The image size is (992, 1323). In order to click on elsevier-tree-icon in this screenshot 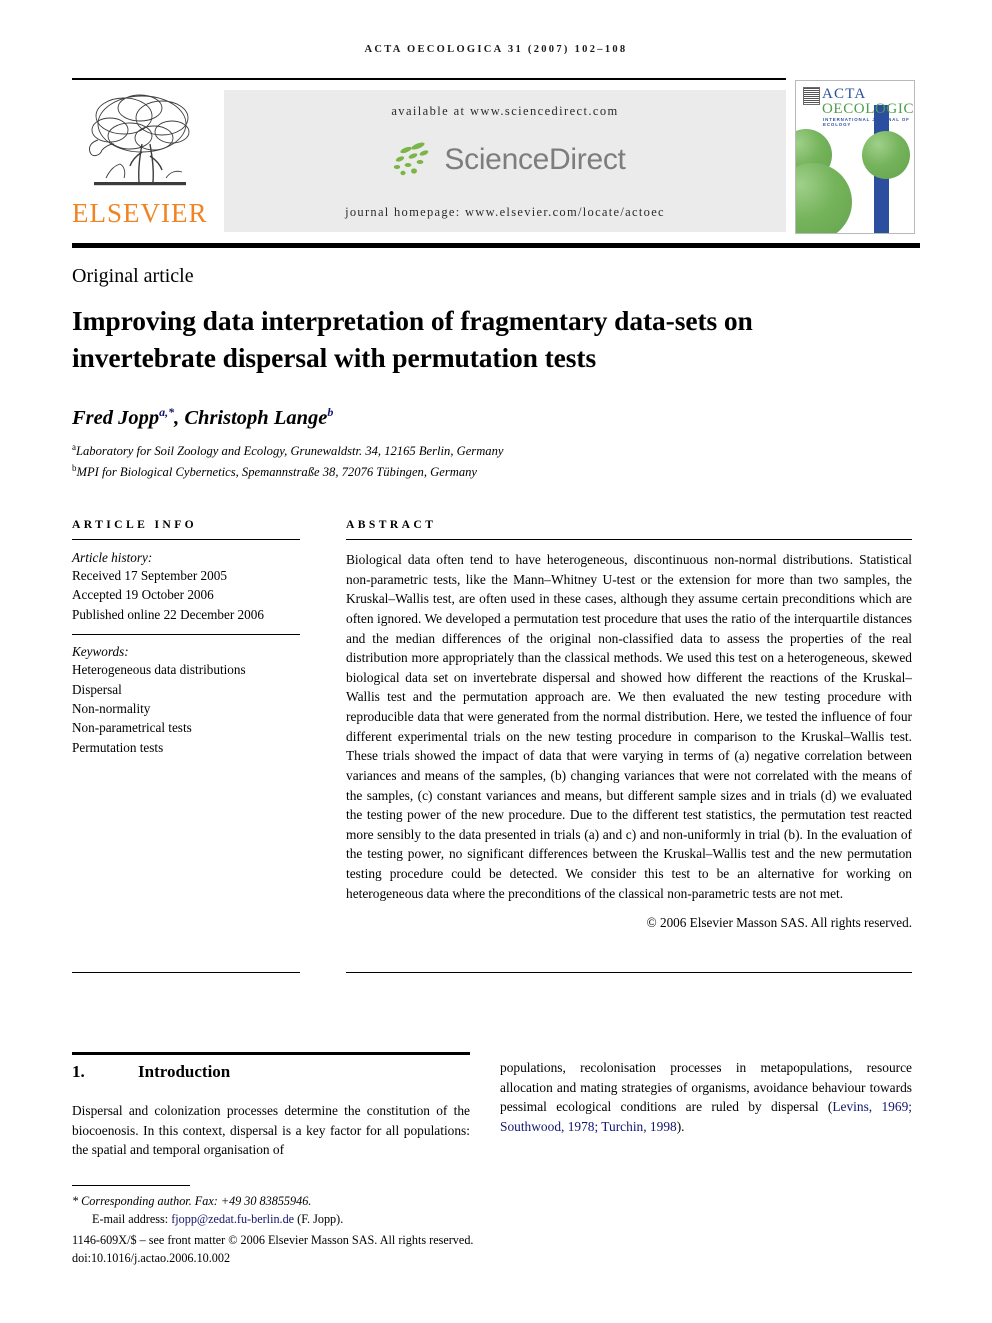, I will do `click(139, 142)`.